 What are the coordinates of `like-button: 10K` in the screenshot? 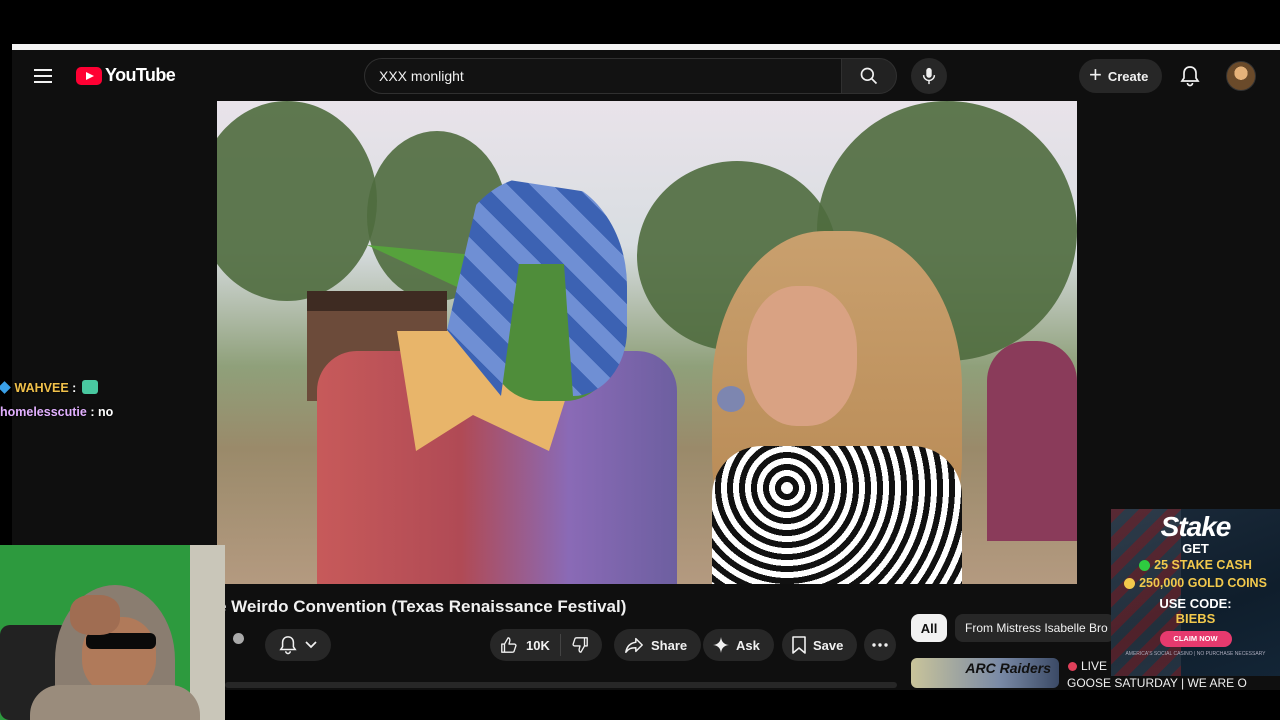 It's located at (525, 645).